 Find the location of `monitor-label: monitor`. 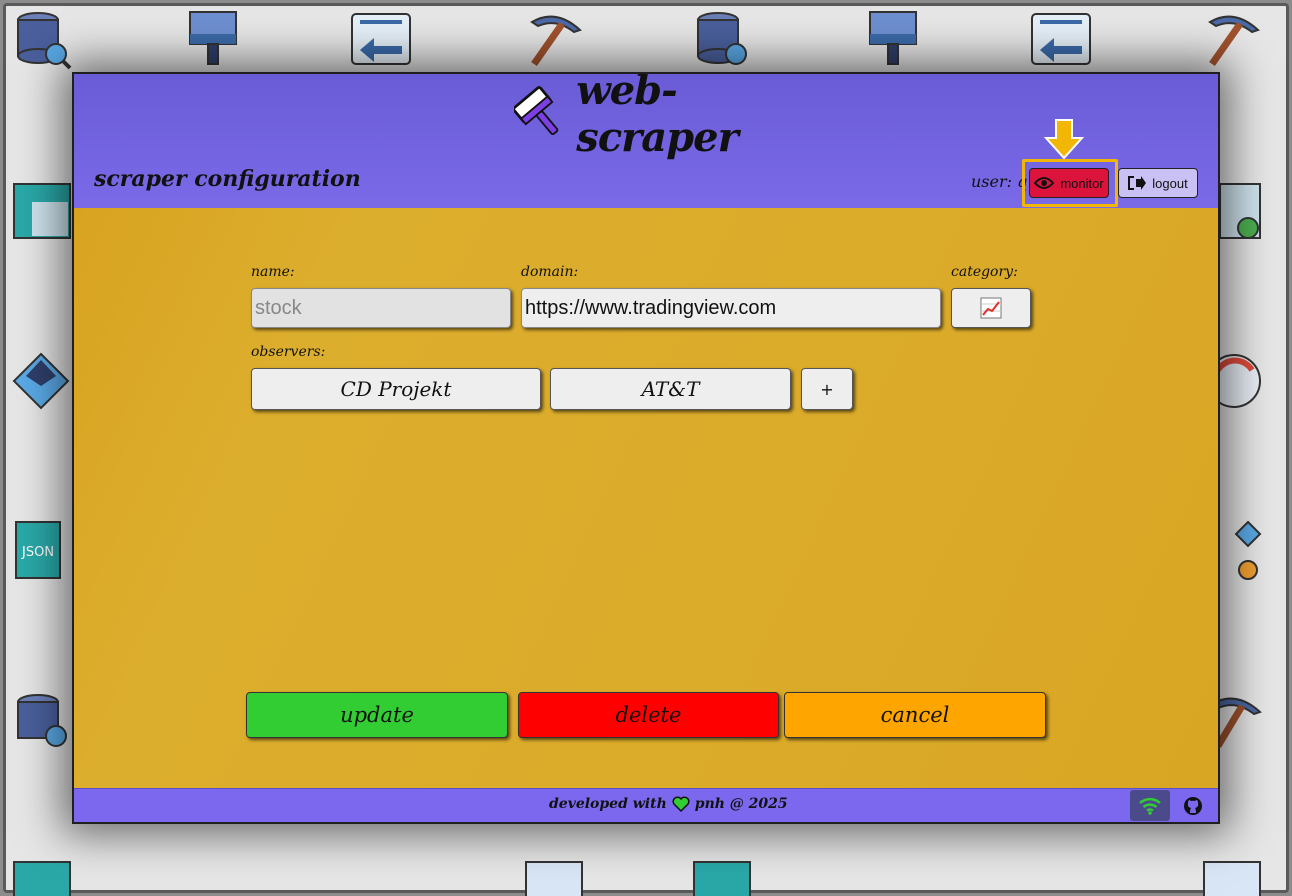

monitor-label: monitor is located at coordinates (1082, 183).